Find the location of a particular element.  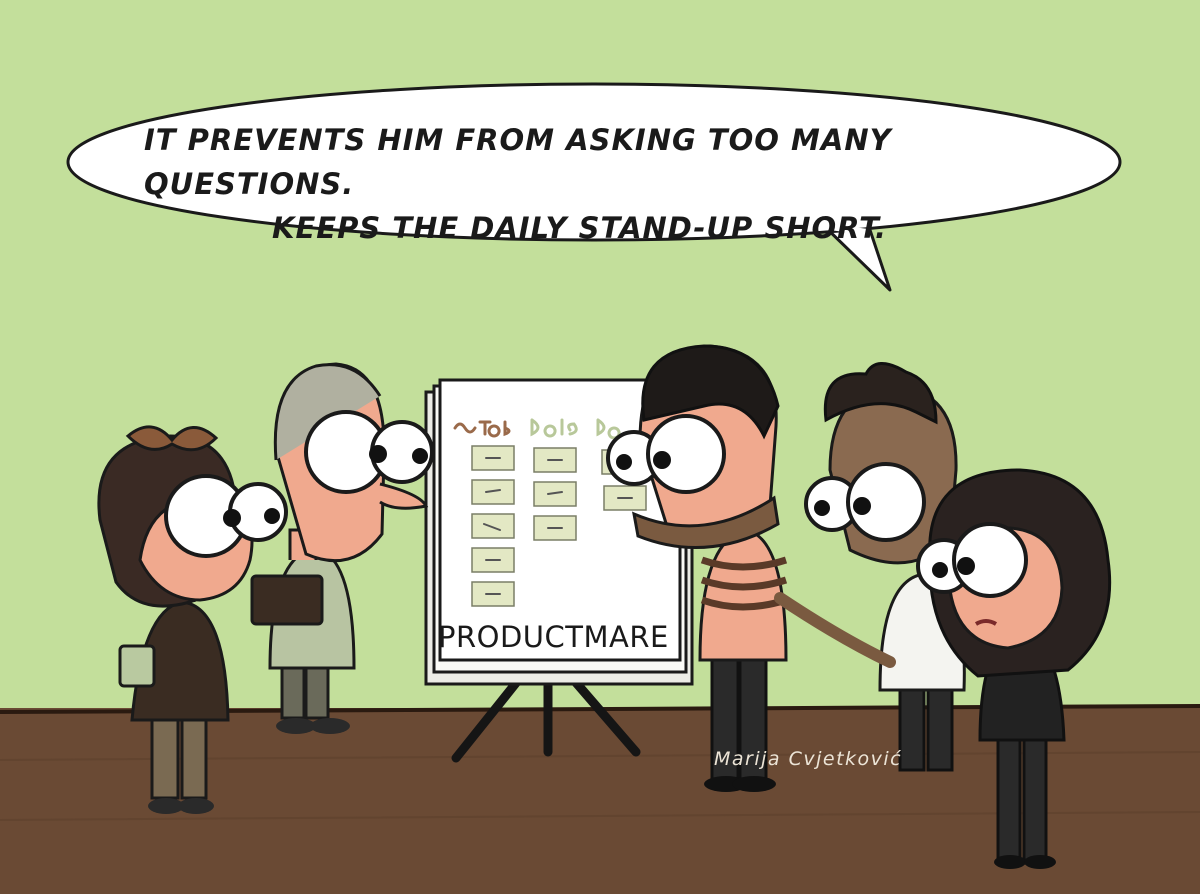

flipchart-label: PRODUCTMARE is located at coordinates (553, 637).